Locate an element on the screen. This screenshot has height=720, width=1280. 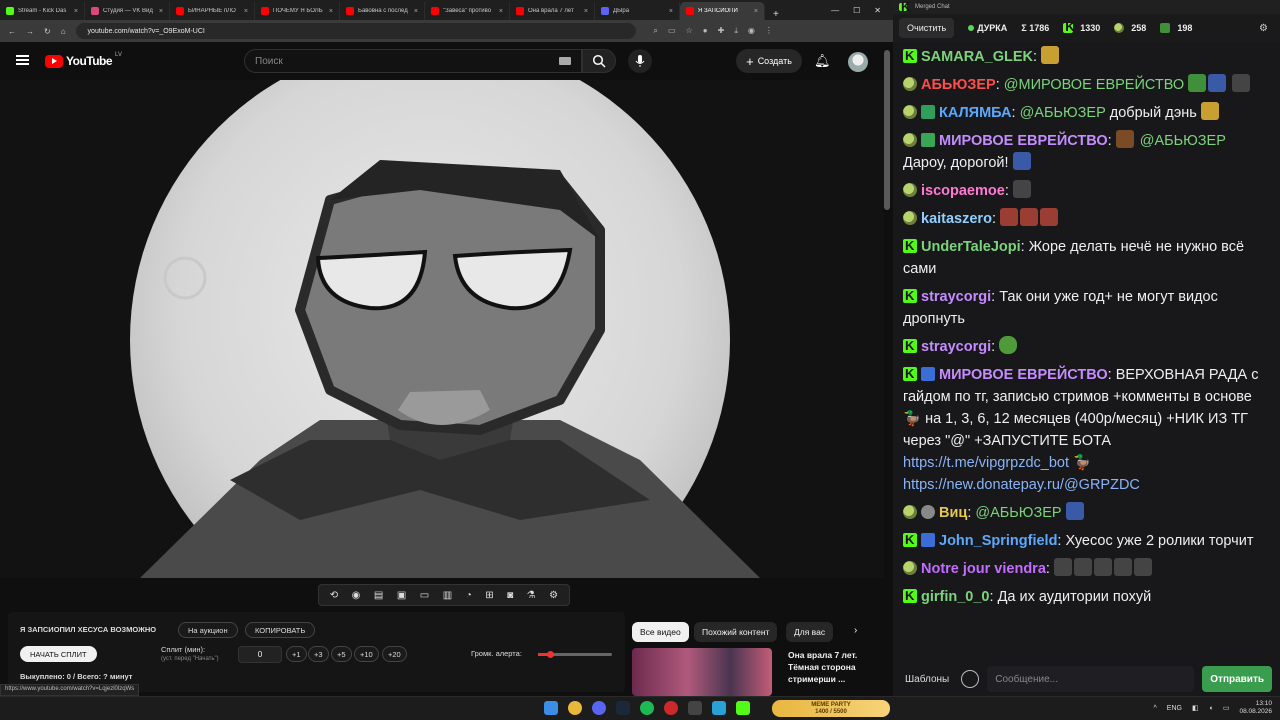
chat-nick: SAMARA_GLEK is located at coordinates (977, 57).